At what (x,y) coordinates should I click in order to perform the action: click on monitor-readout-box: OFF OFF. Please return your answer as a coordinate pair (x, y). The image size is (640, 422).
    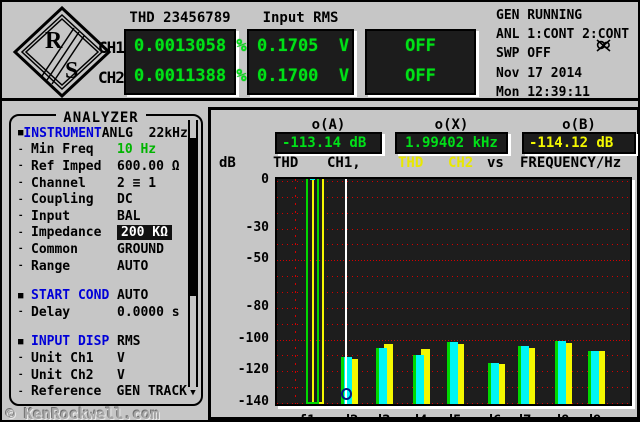
    Looking at the image, I should click on (420, 62).